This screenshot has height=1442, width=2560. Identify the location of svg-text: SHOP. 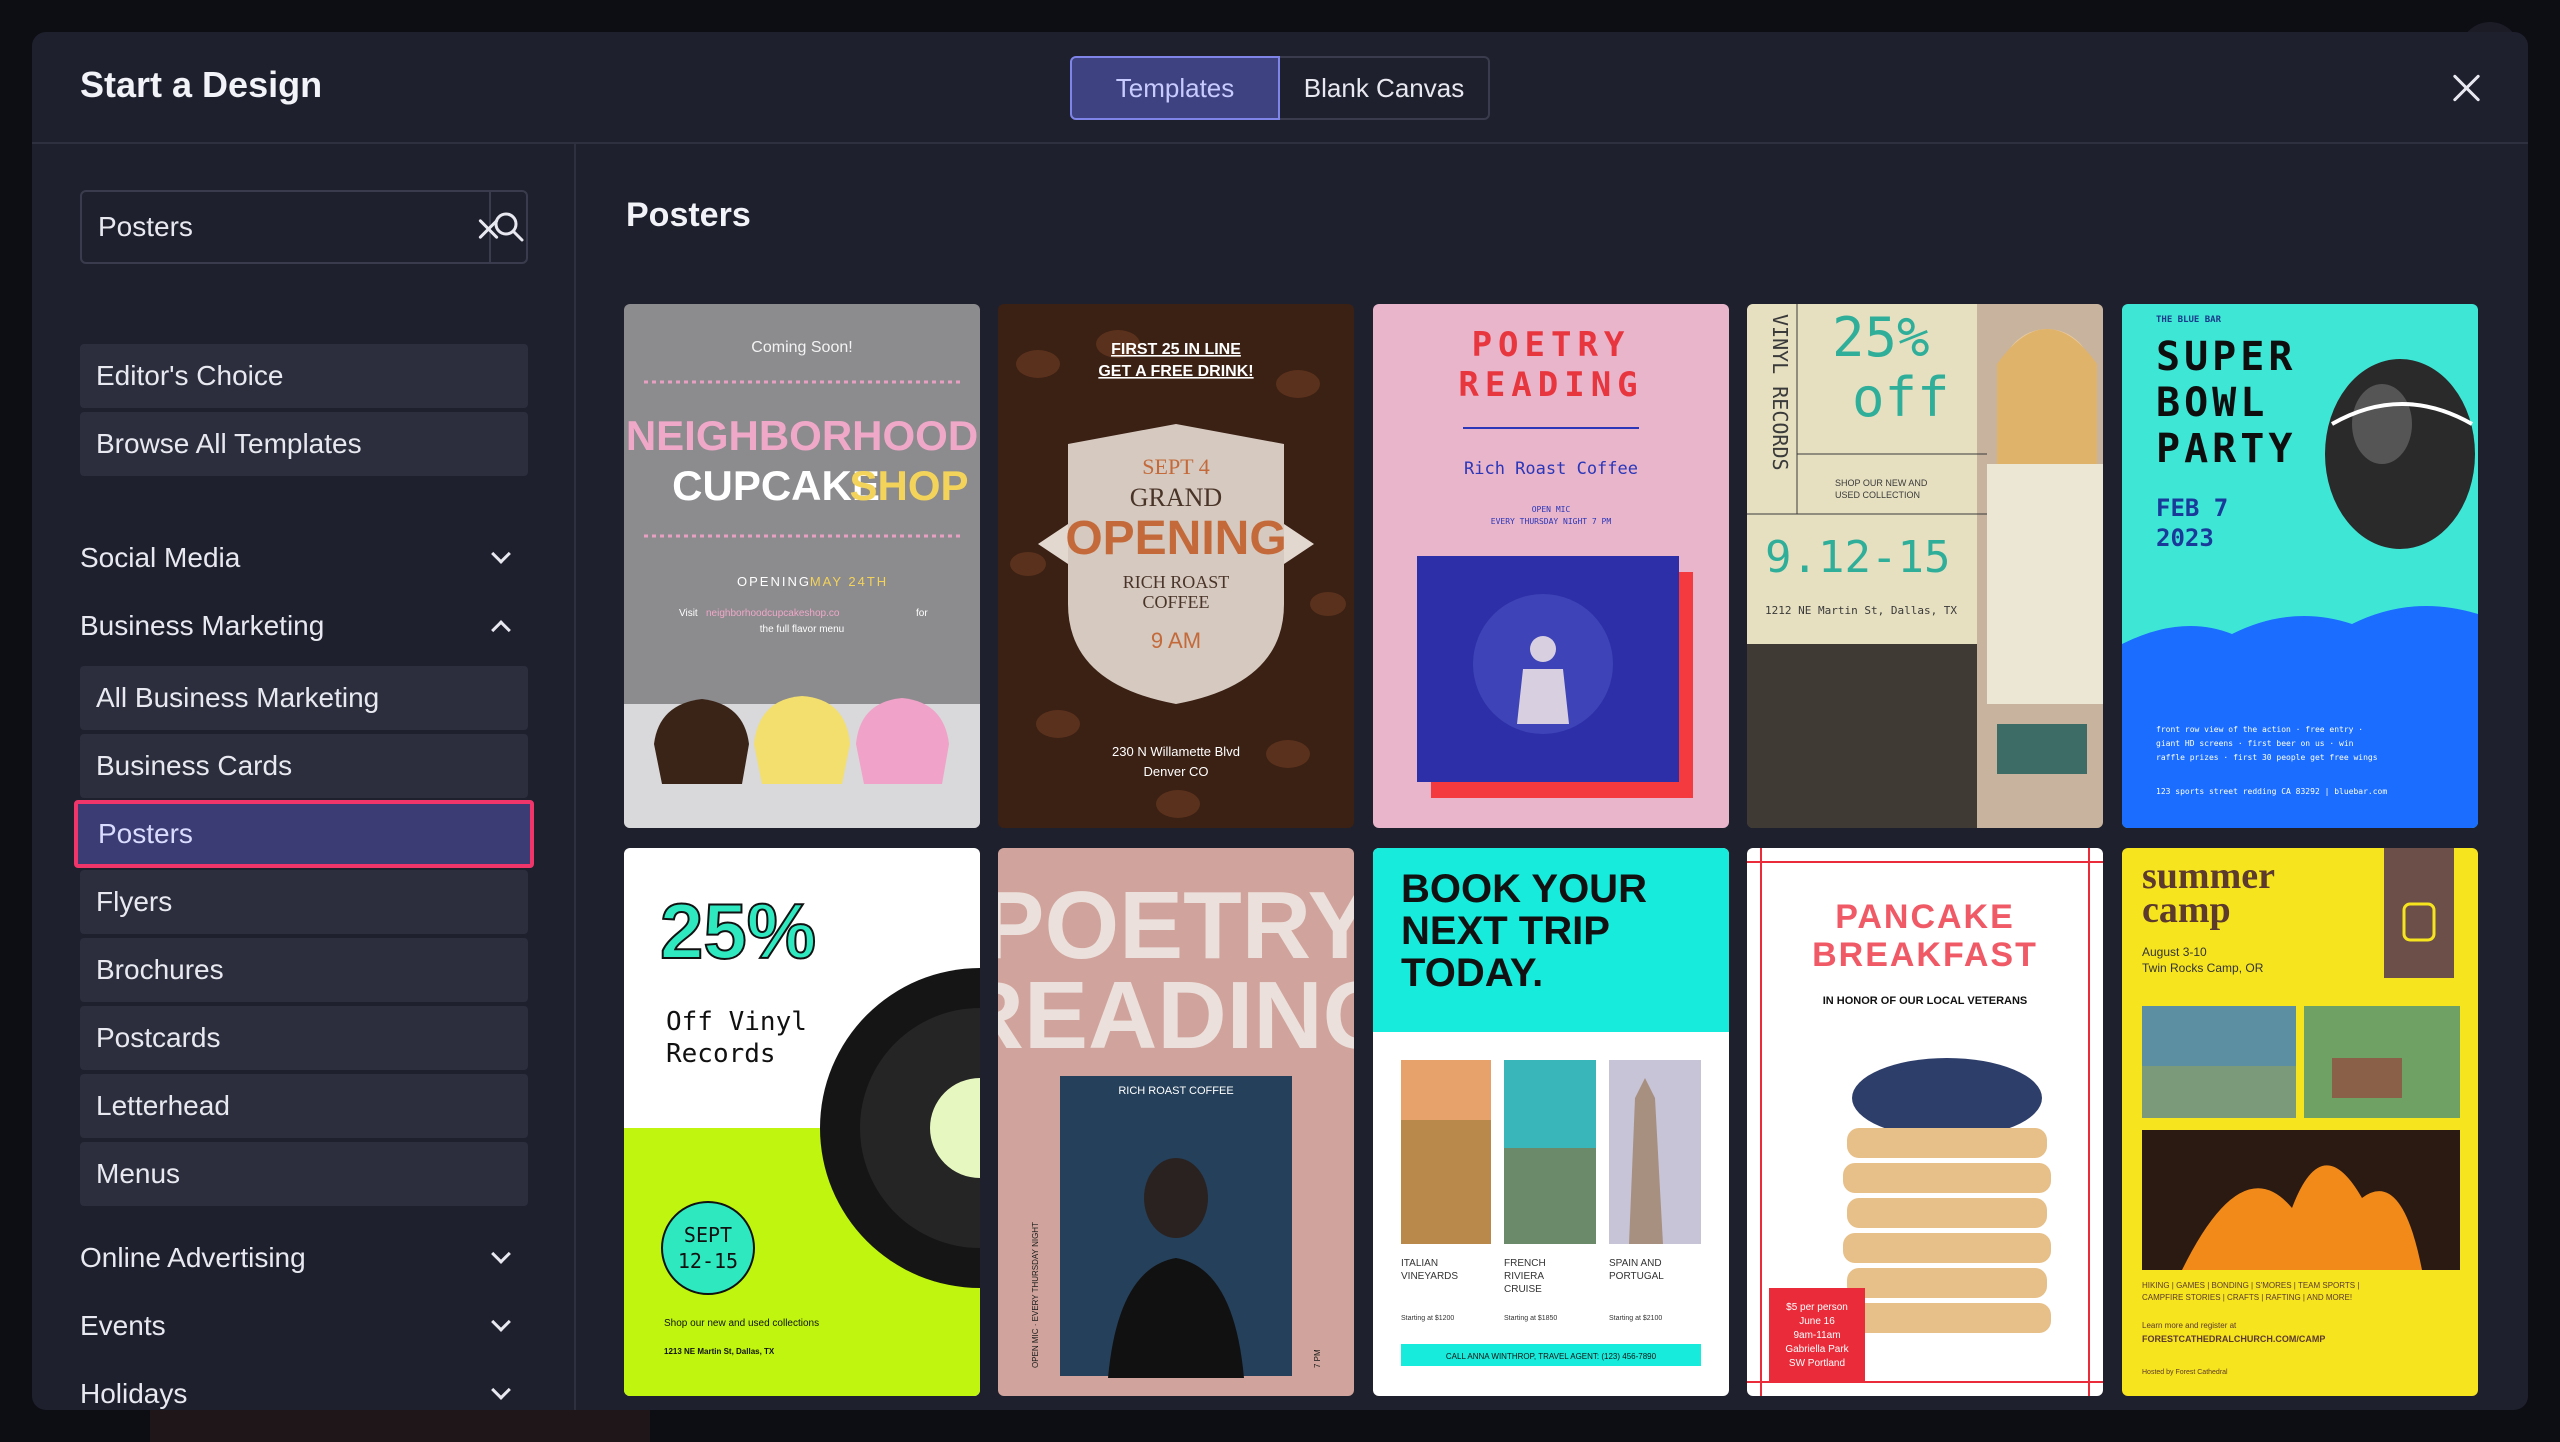
(908, 485).